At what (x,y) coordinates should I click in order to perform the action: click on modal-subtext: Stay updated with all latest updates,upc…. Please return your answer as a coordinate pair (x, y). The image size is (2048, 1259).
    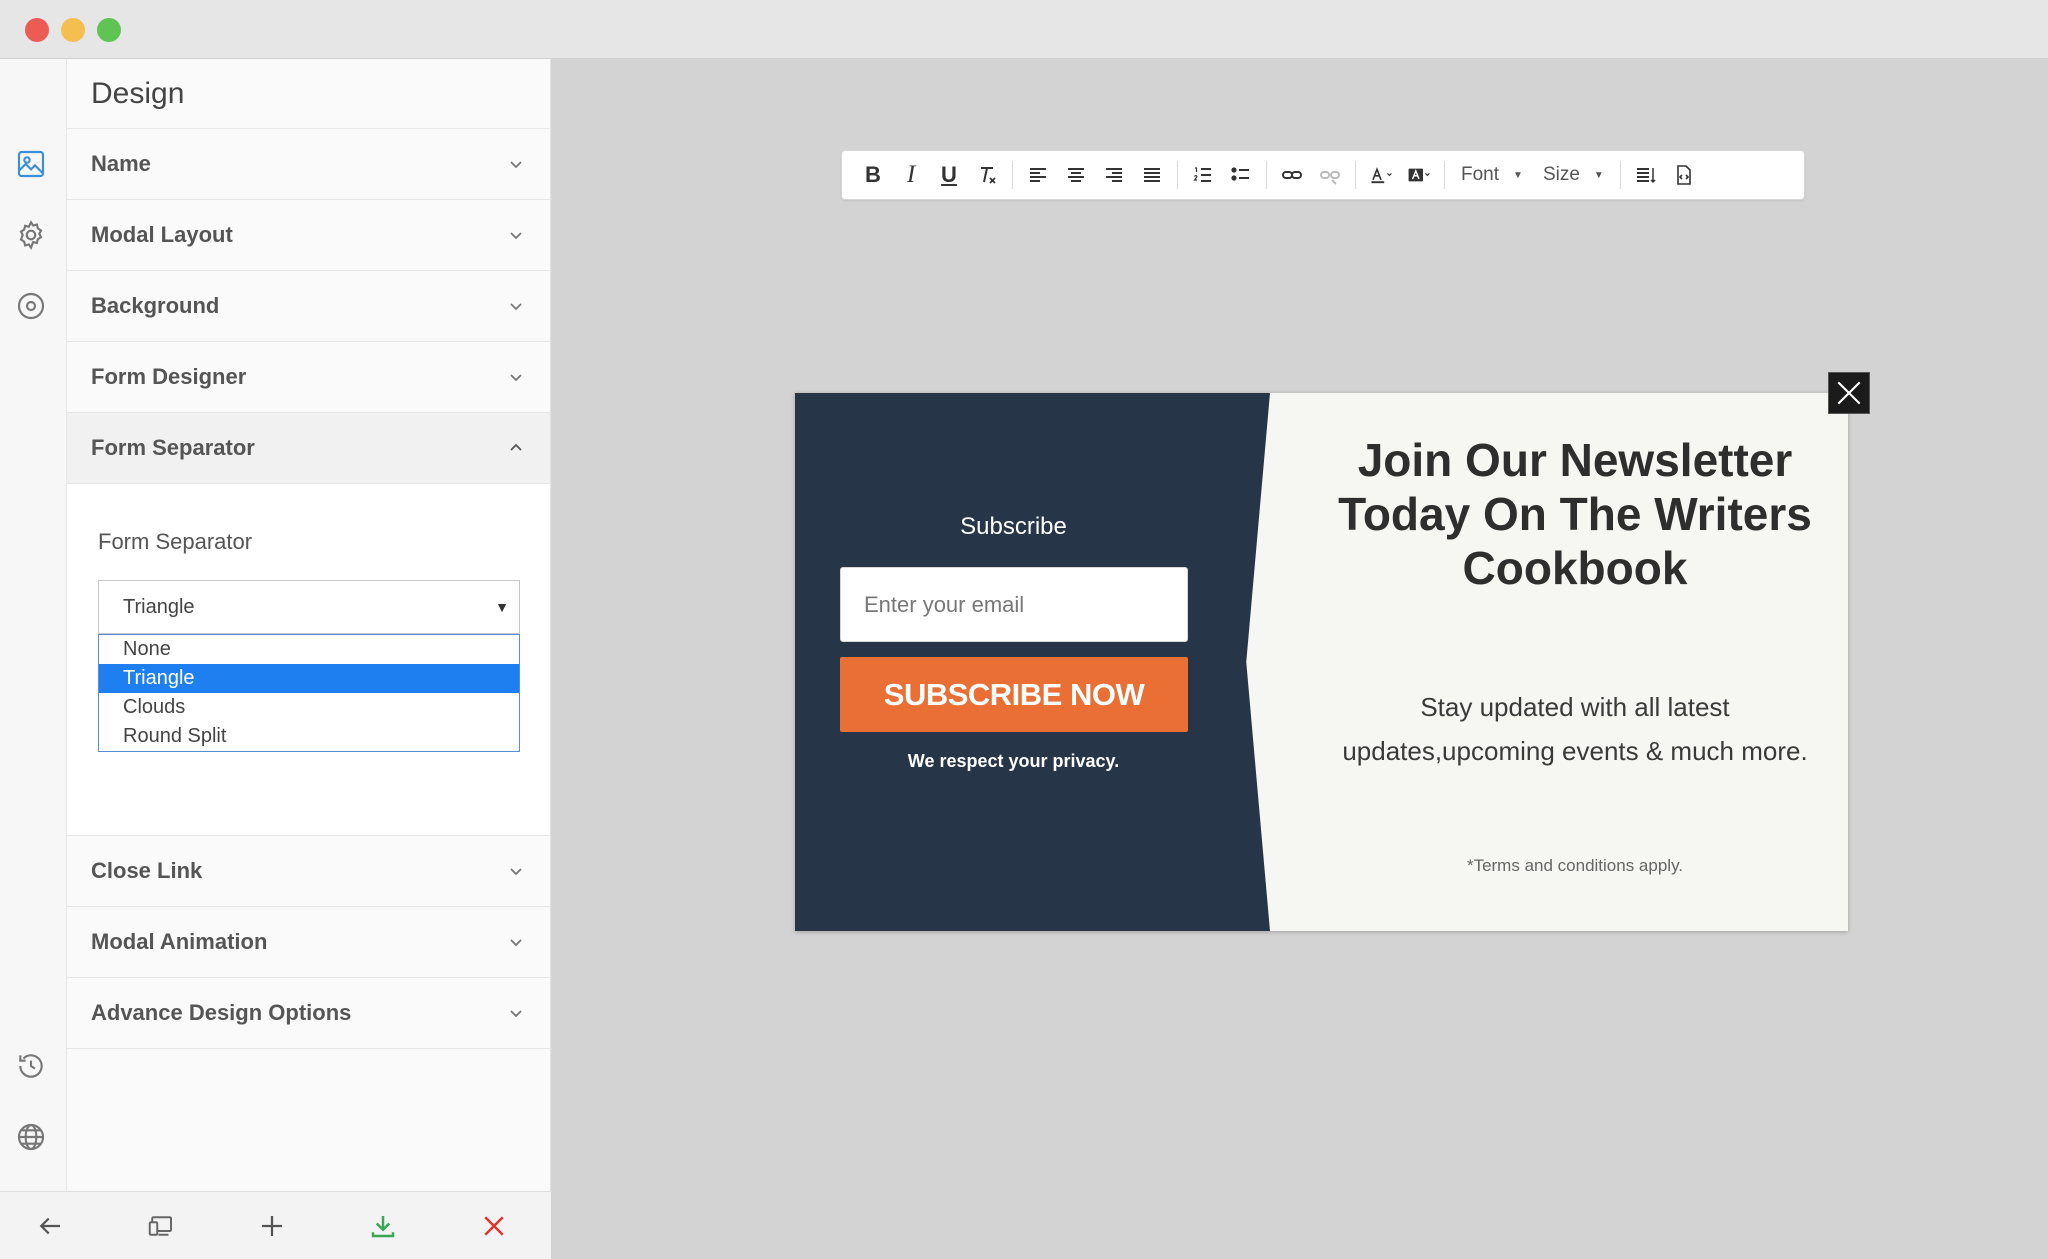
    Looking at the image, I should click on (1575, 729).